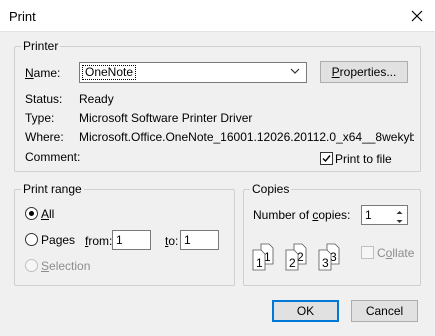 The height and width of the screenshot is (336, 435). I want to click on close-icon, so click(417, 16).